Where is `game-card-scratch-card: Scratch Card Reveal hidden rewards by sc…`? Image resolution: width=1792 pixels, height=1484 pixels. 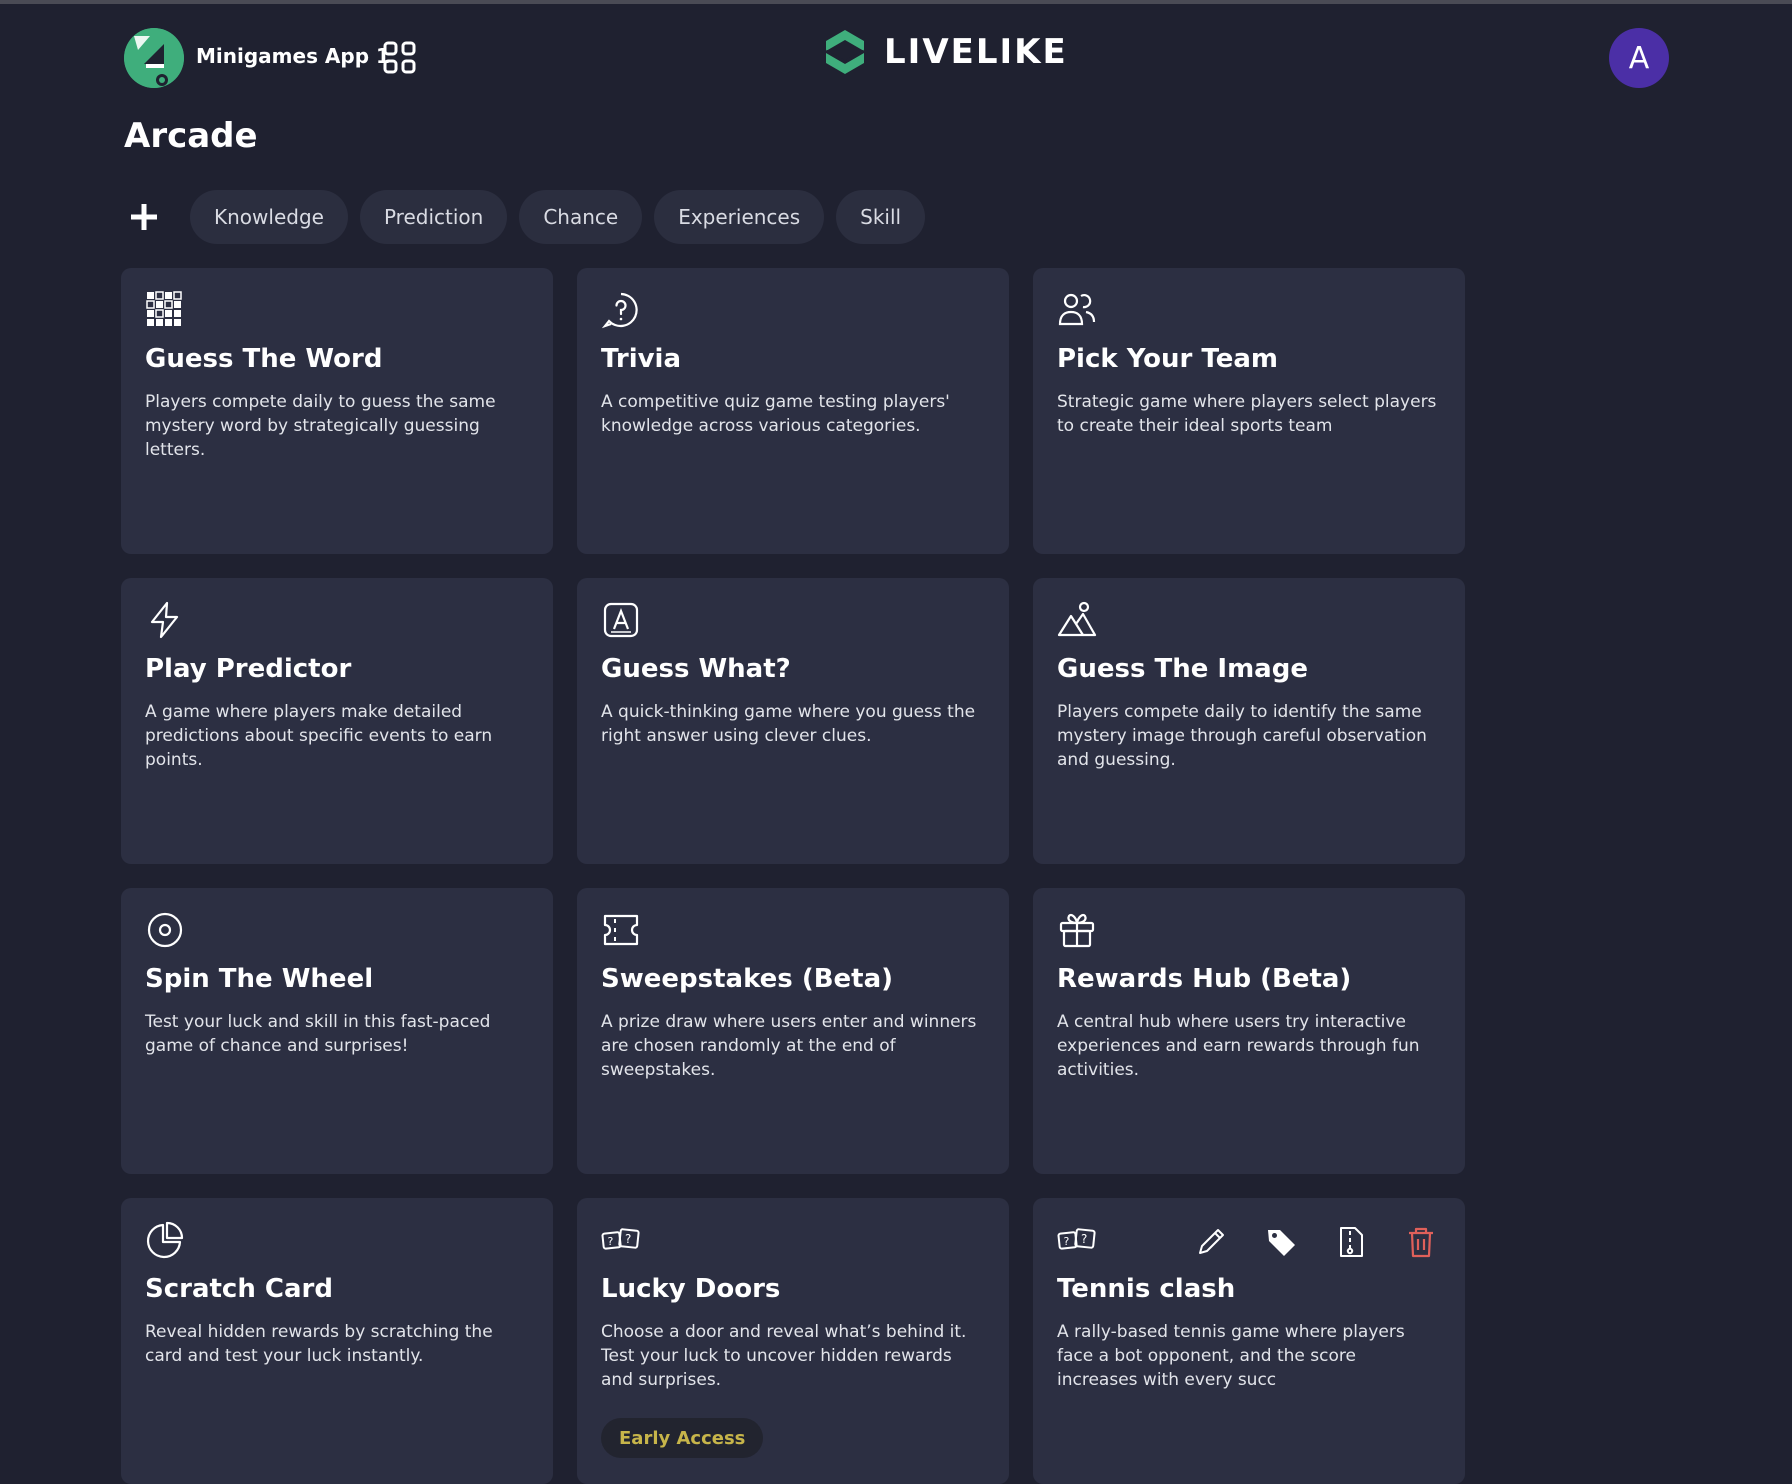 game-card-scratch-card: Scratch Card Reveal hidden rewards by sc… is located at coordinates (337, 1341).